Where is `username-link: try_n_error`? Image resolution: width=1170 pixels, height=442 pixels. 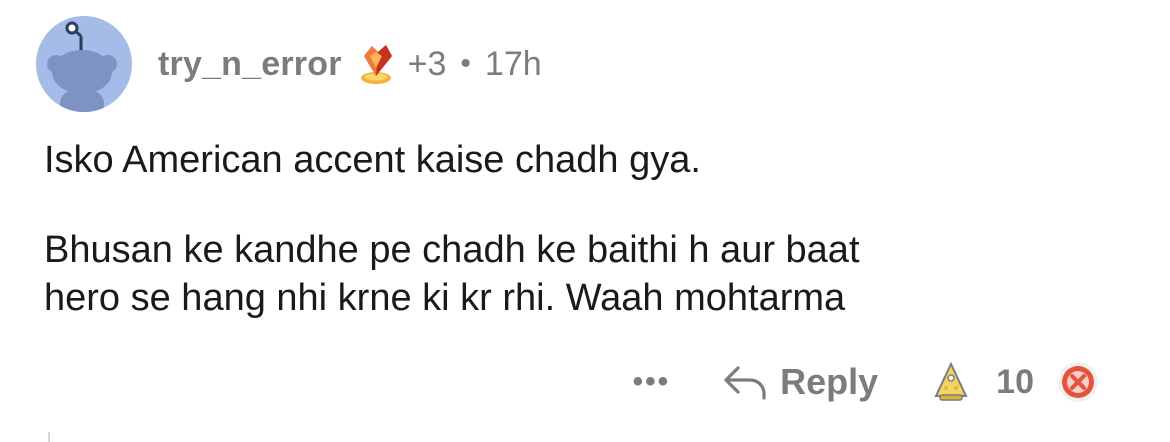 username-link: try_n_error is located at coordinates (250, 64).